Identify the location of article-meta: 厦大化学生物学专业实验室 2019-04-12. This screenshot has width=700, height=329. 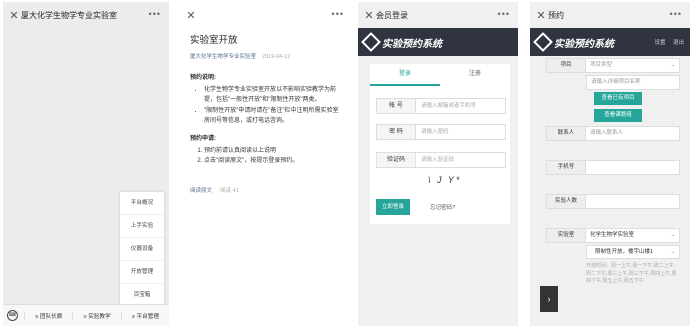
(240, 56).